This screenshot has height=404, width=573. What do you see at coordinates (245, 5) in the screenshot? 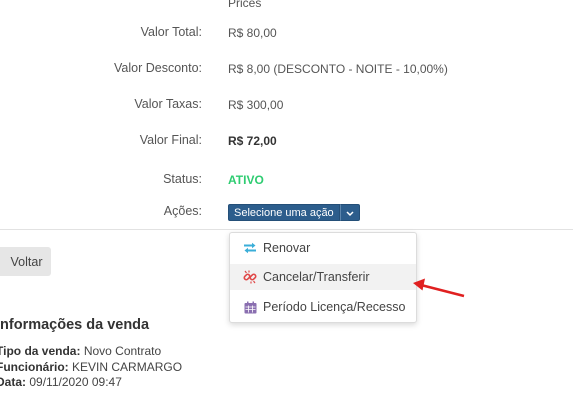
I see `clipped-field-value: Prices` at bounding box center [245, 5].